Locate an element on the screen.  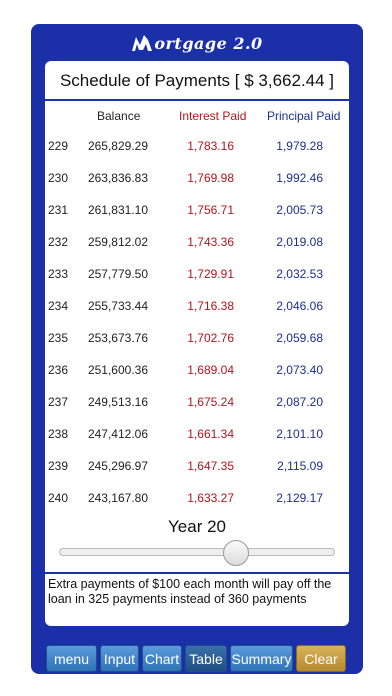
balance-cell: 265,829.29 is located at coordinates (117, 146).